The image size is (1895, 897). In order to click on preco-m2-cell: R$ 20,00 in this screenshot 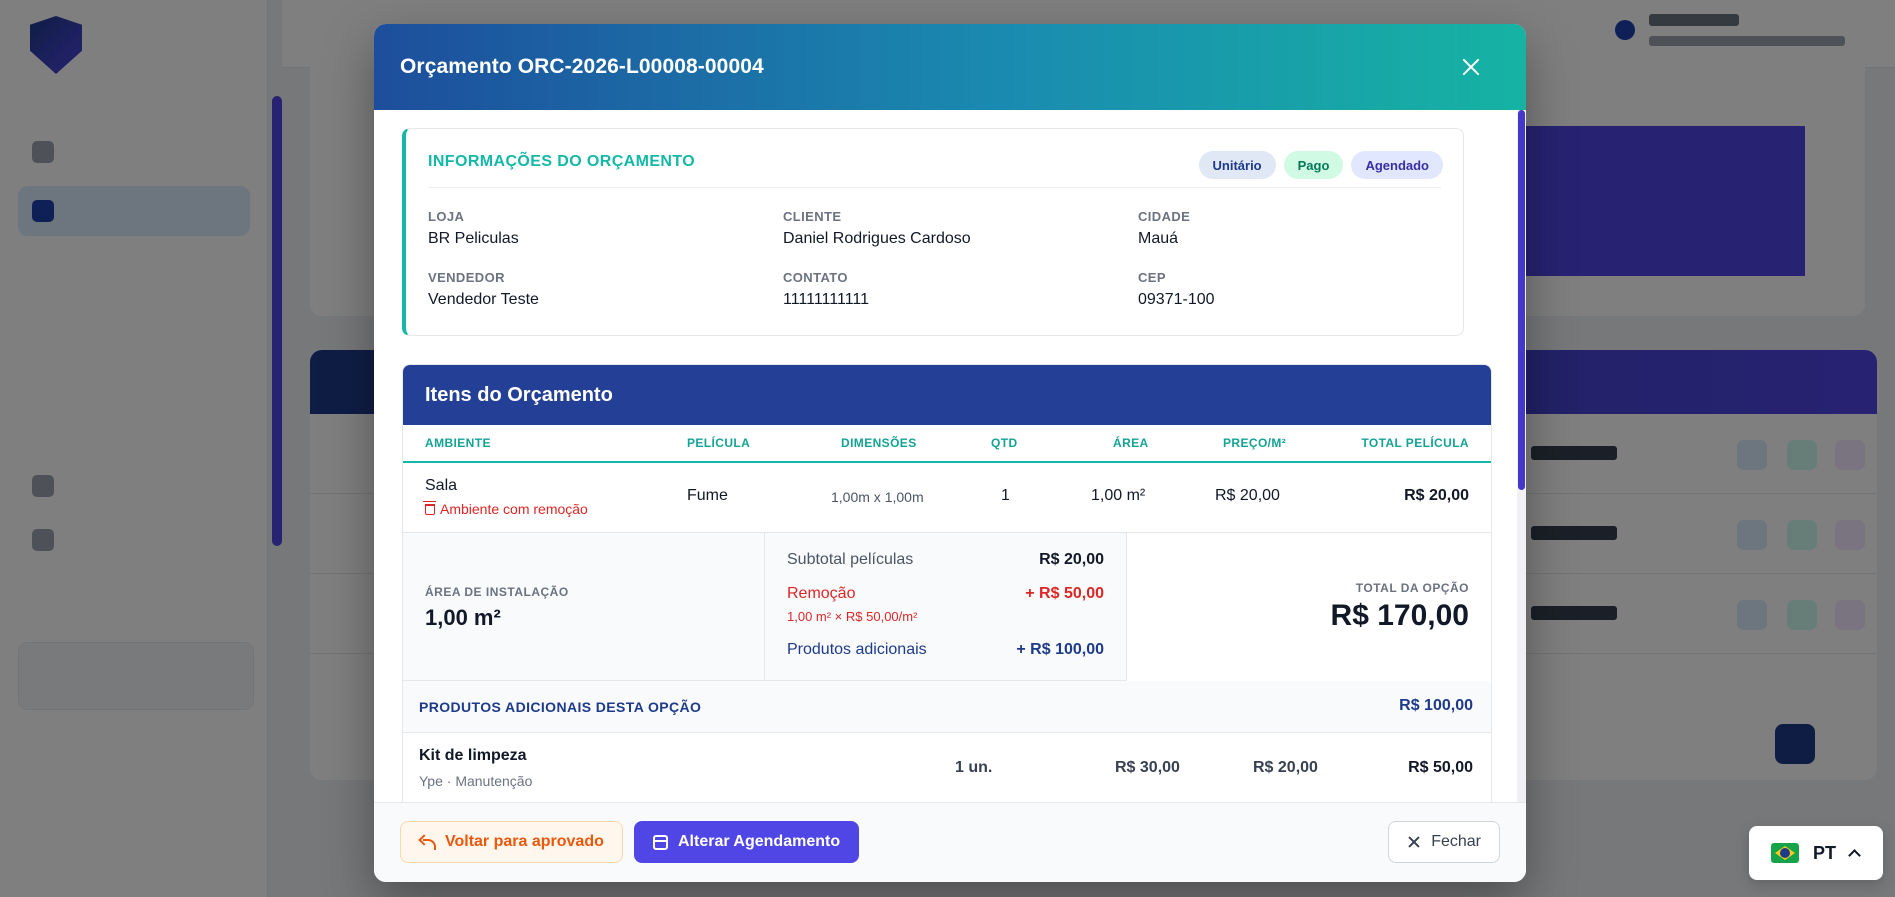, I will do `click(1247, 495)`.